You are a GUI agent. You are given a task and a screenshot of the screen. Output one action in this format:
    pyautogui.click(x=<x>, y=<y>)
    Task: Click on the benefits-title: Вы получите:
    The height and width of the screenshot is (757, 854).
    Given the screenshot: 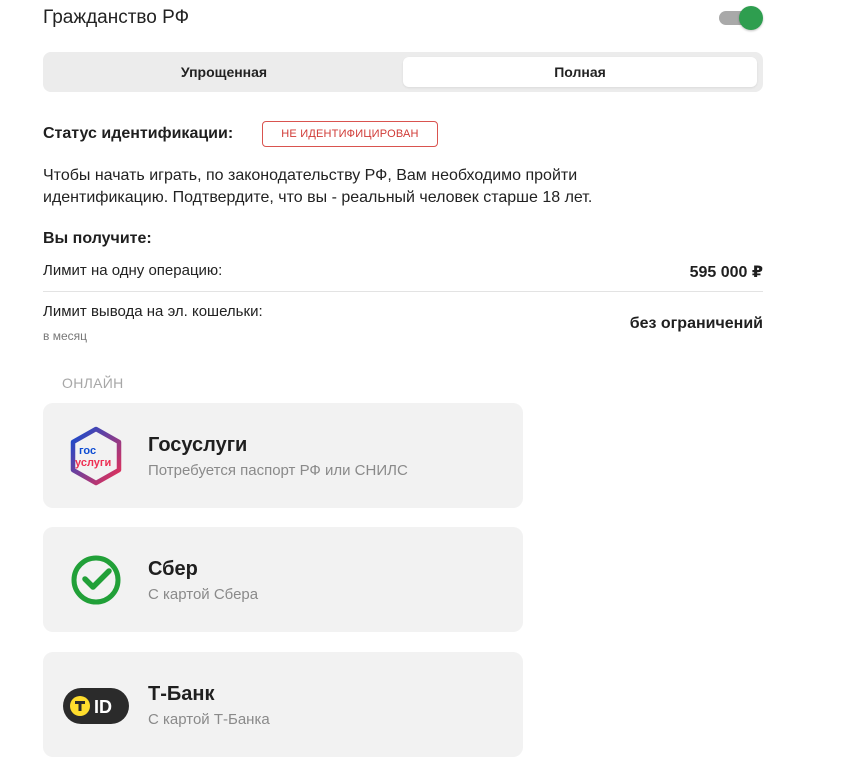 What is the action you would take?
    pyautogui.click(x=97, y=238)
    